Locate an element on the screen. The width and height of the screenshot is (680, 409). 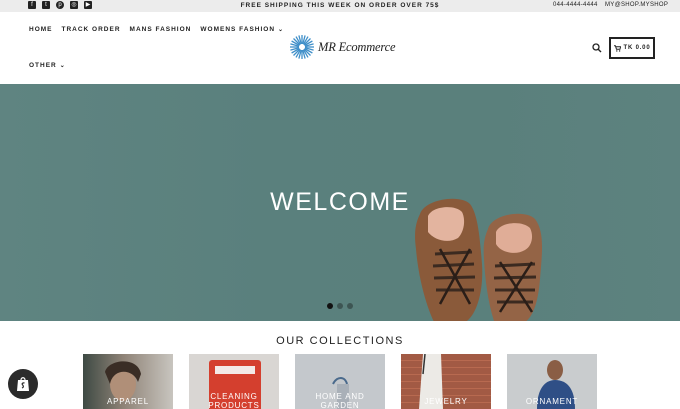
collection-label: APPAREL is located at coordinates (128, 401).